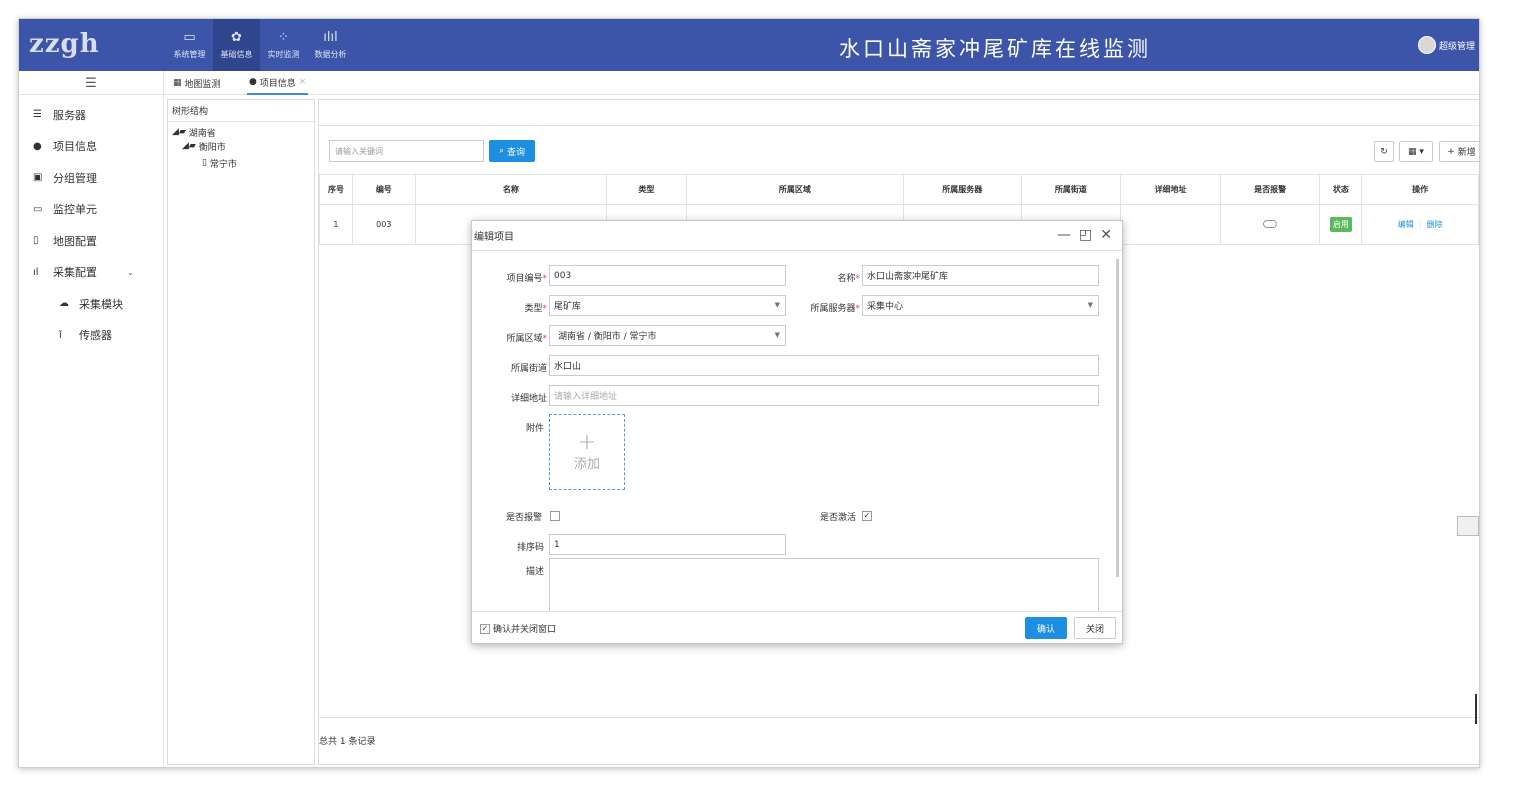  I want to click on label-text: 类型, so click(533, 309).